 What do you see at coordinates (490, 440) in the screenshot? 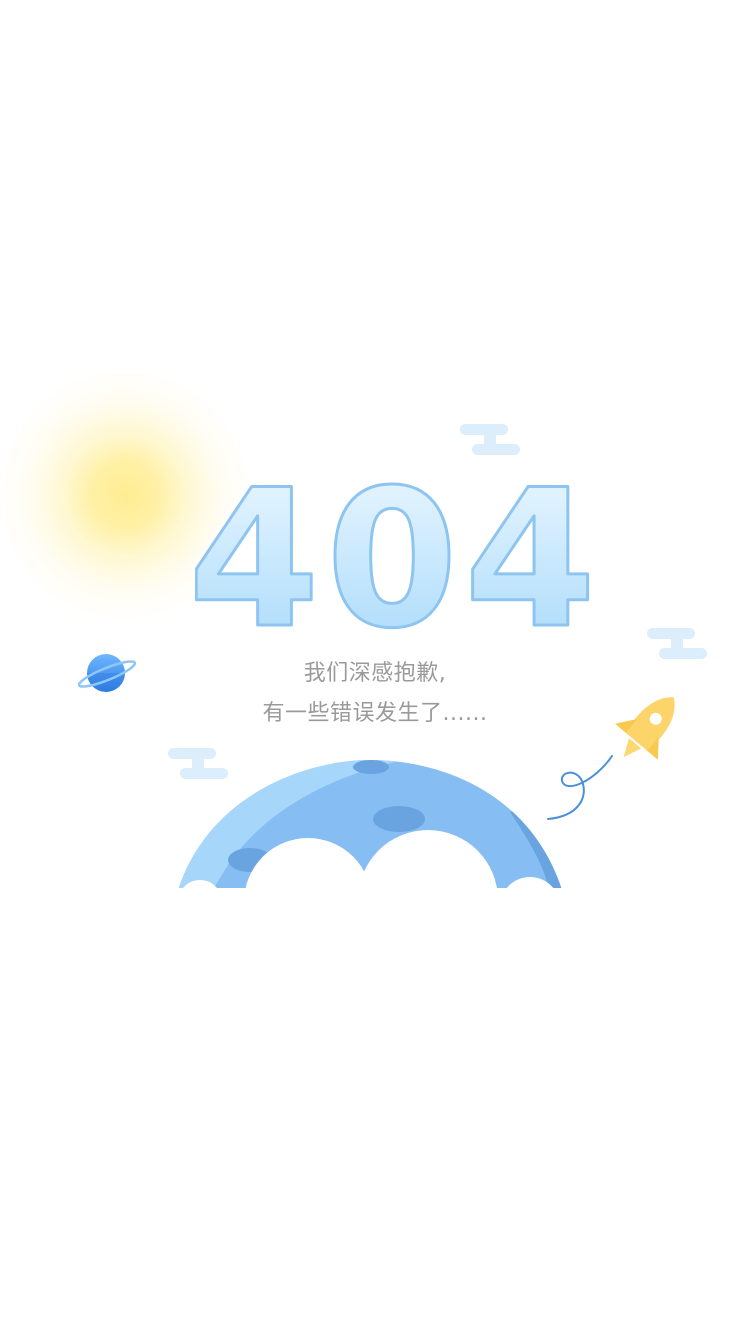
I see `cloud-icon` at bounding box center [490, 440].